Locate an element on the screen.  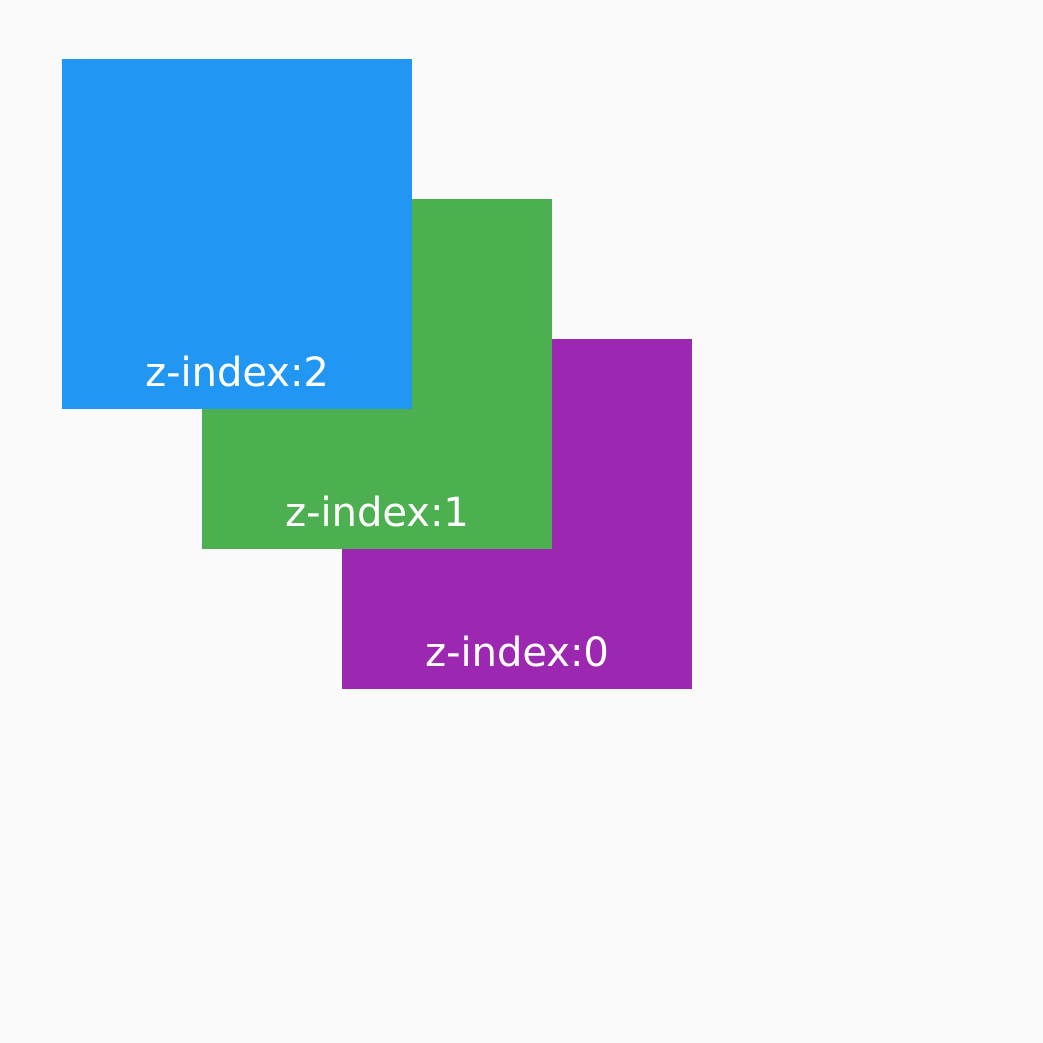
box-label: z-index:1 is located at coordinates (377, 513).